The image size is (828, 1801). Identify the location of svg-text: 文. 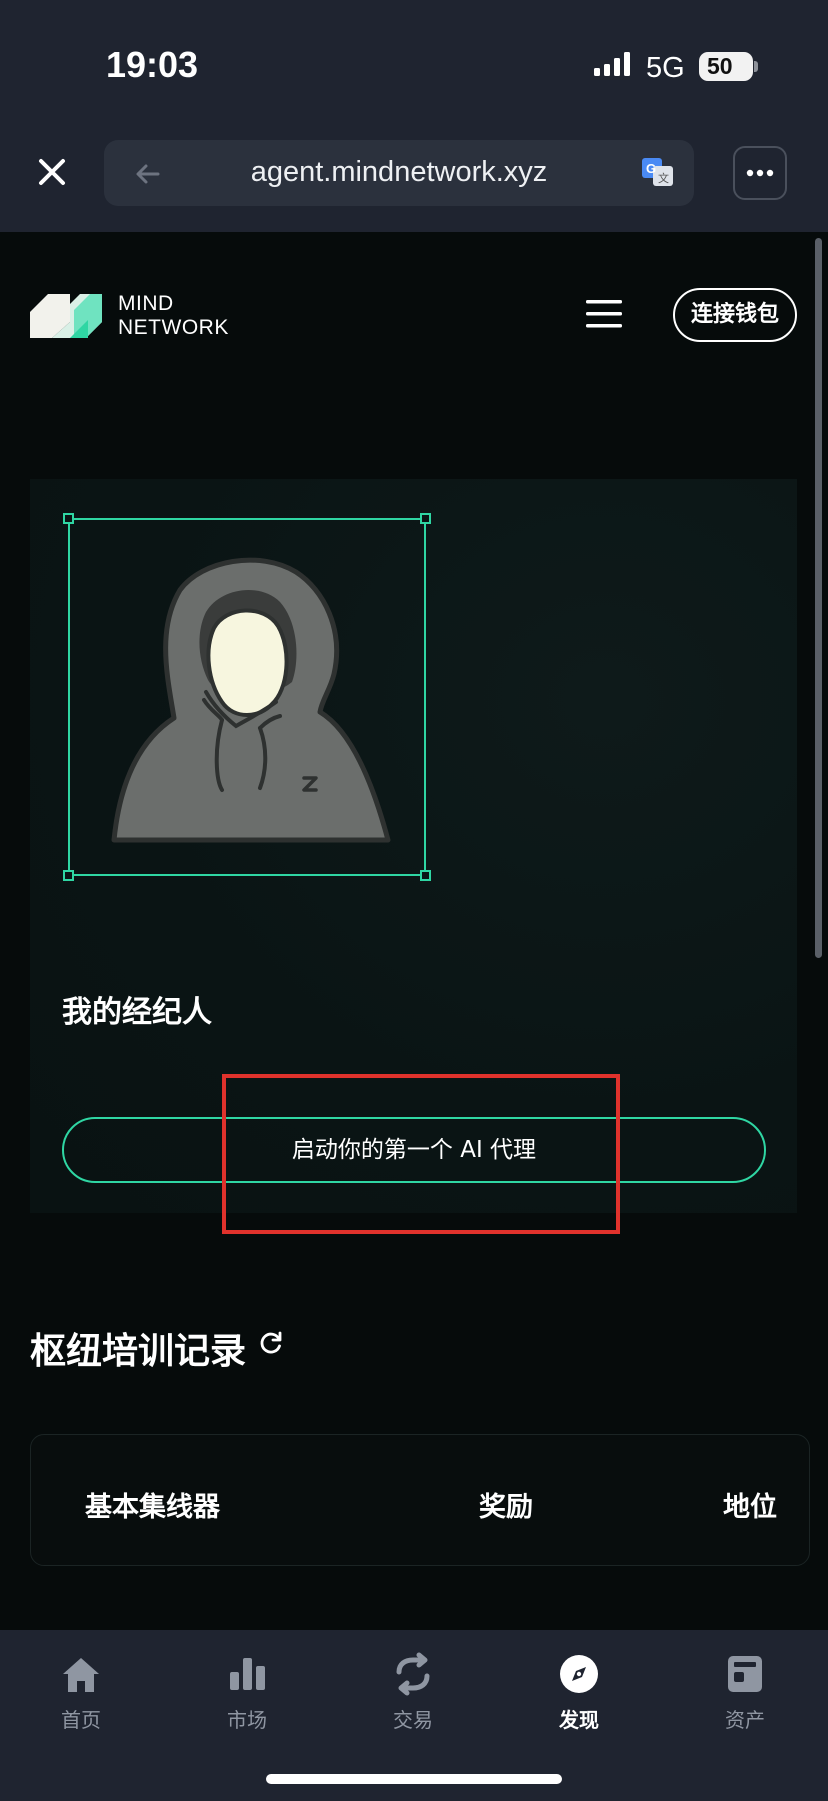
(663, 178).